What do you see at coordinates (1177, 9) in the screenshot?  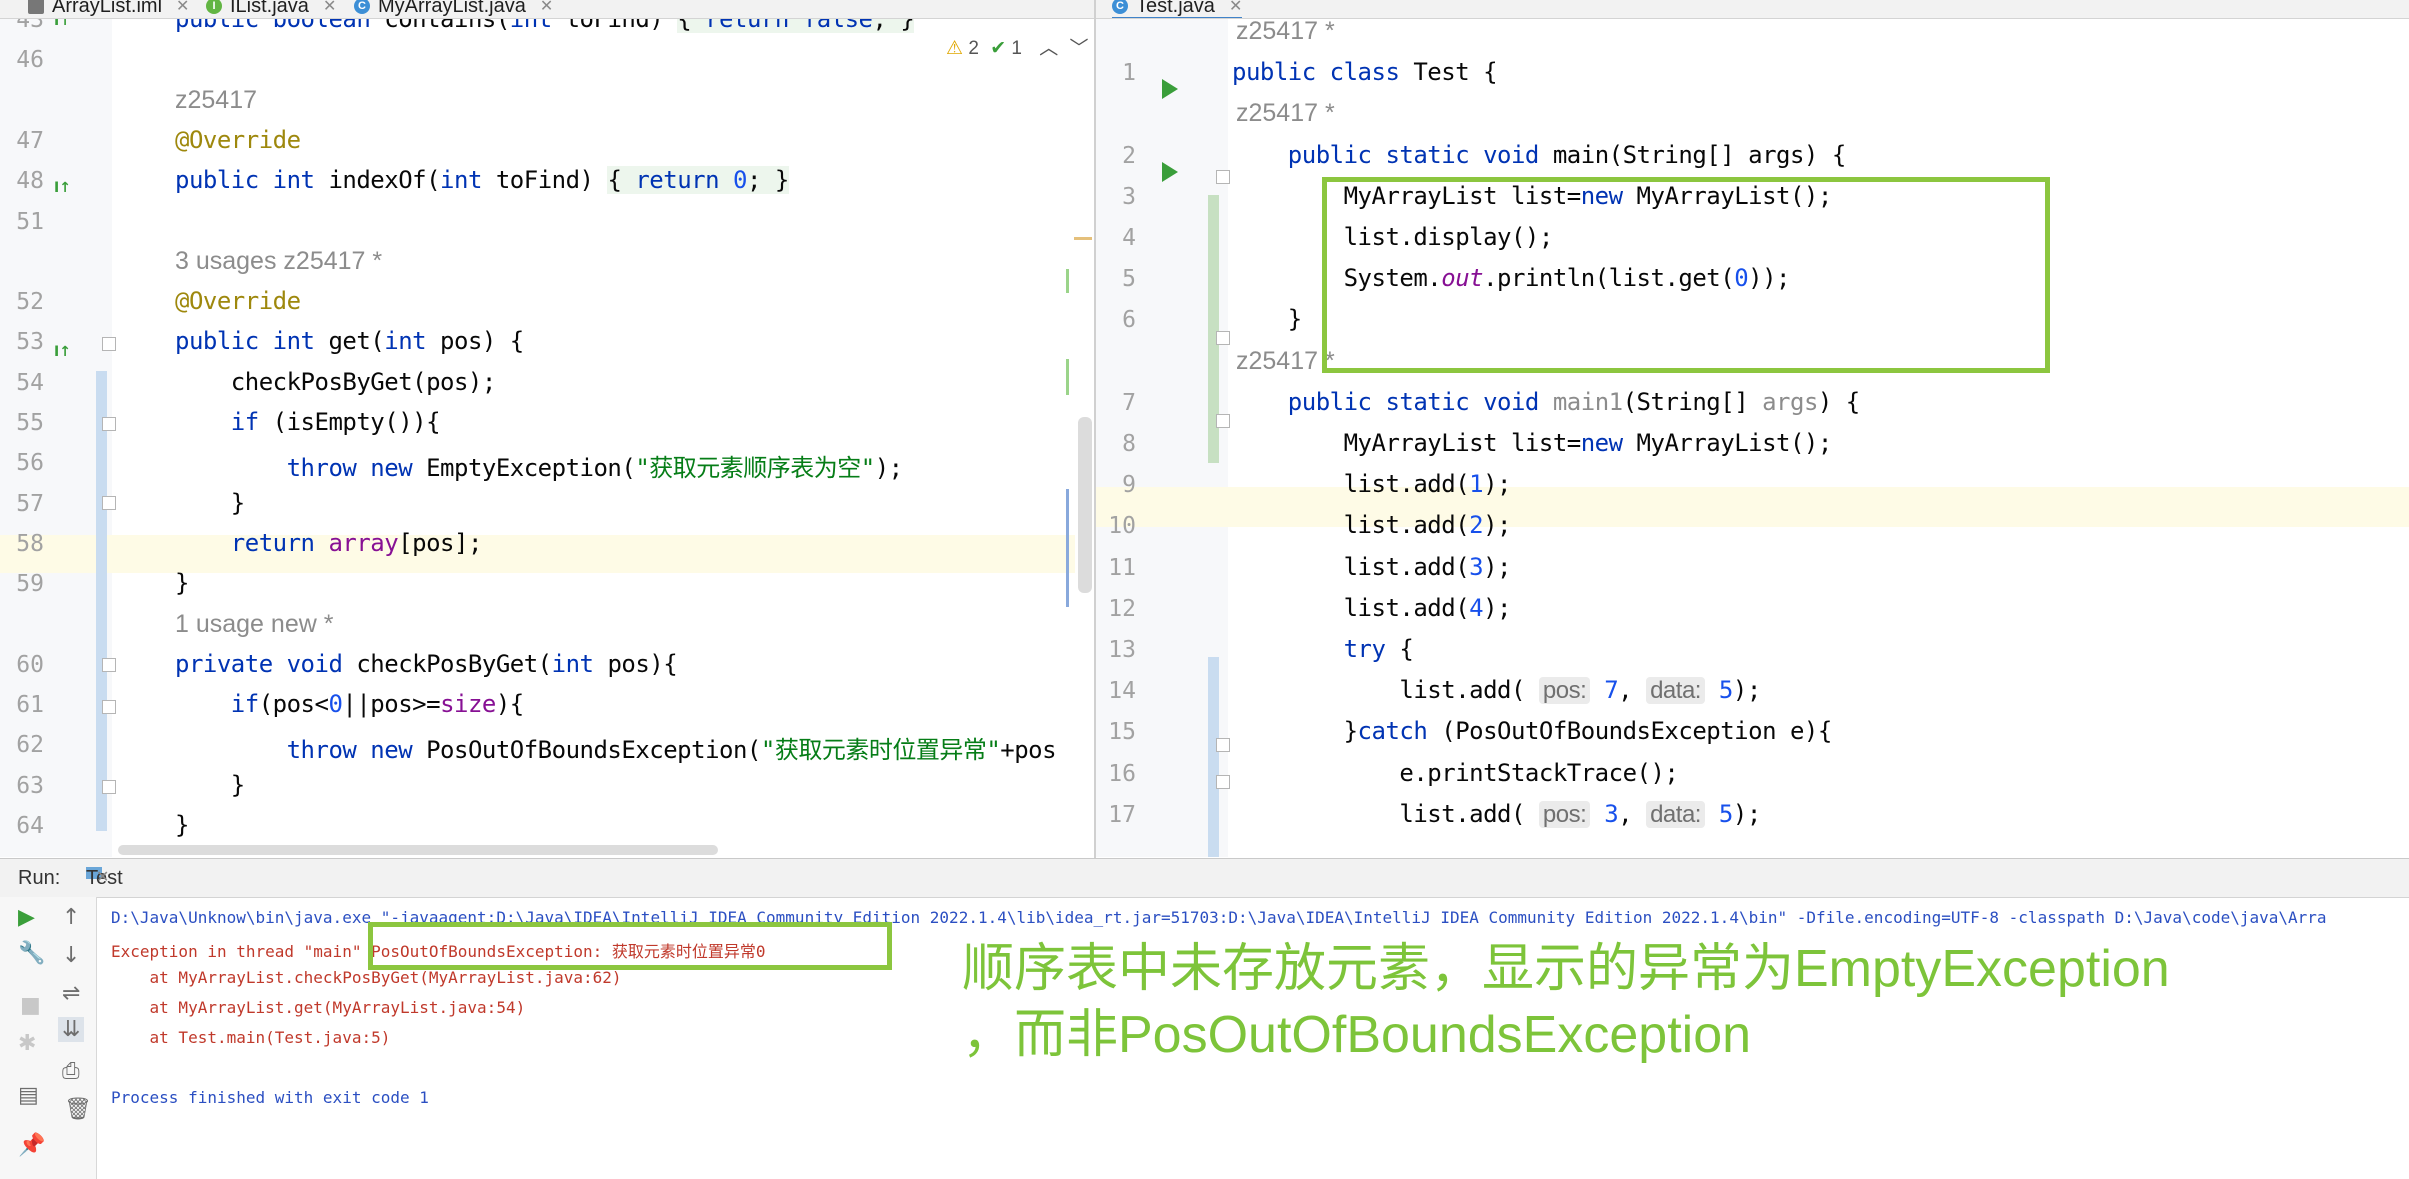 I see `tab-test-java: C Test.java ✕` at bounding box center [1177, 9].